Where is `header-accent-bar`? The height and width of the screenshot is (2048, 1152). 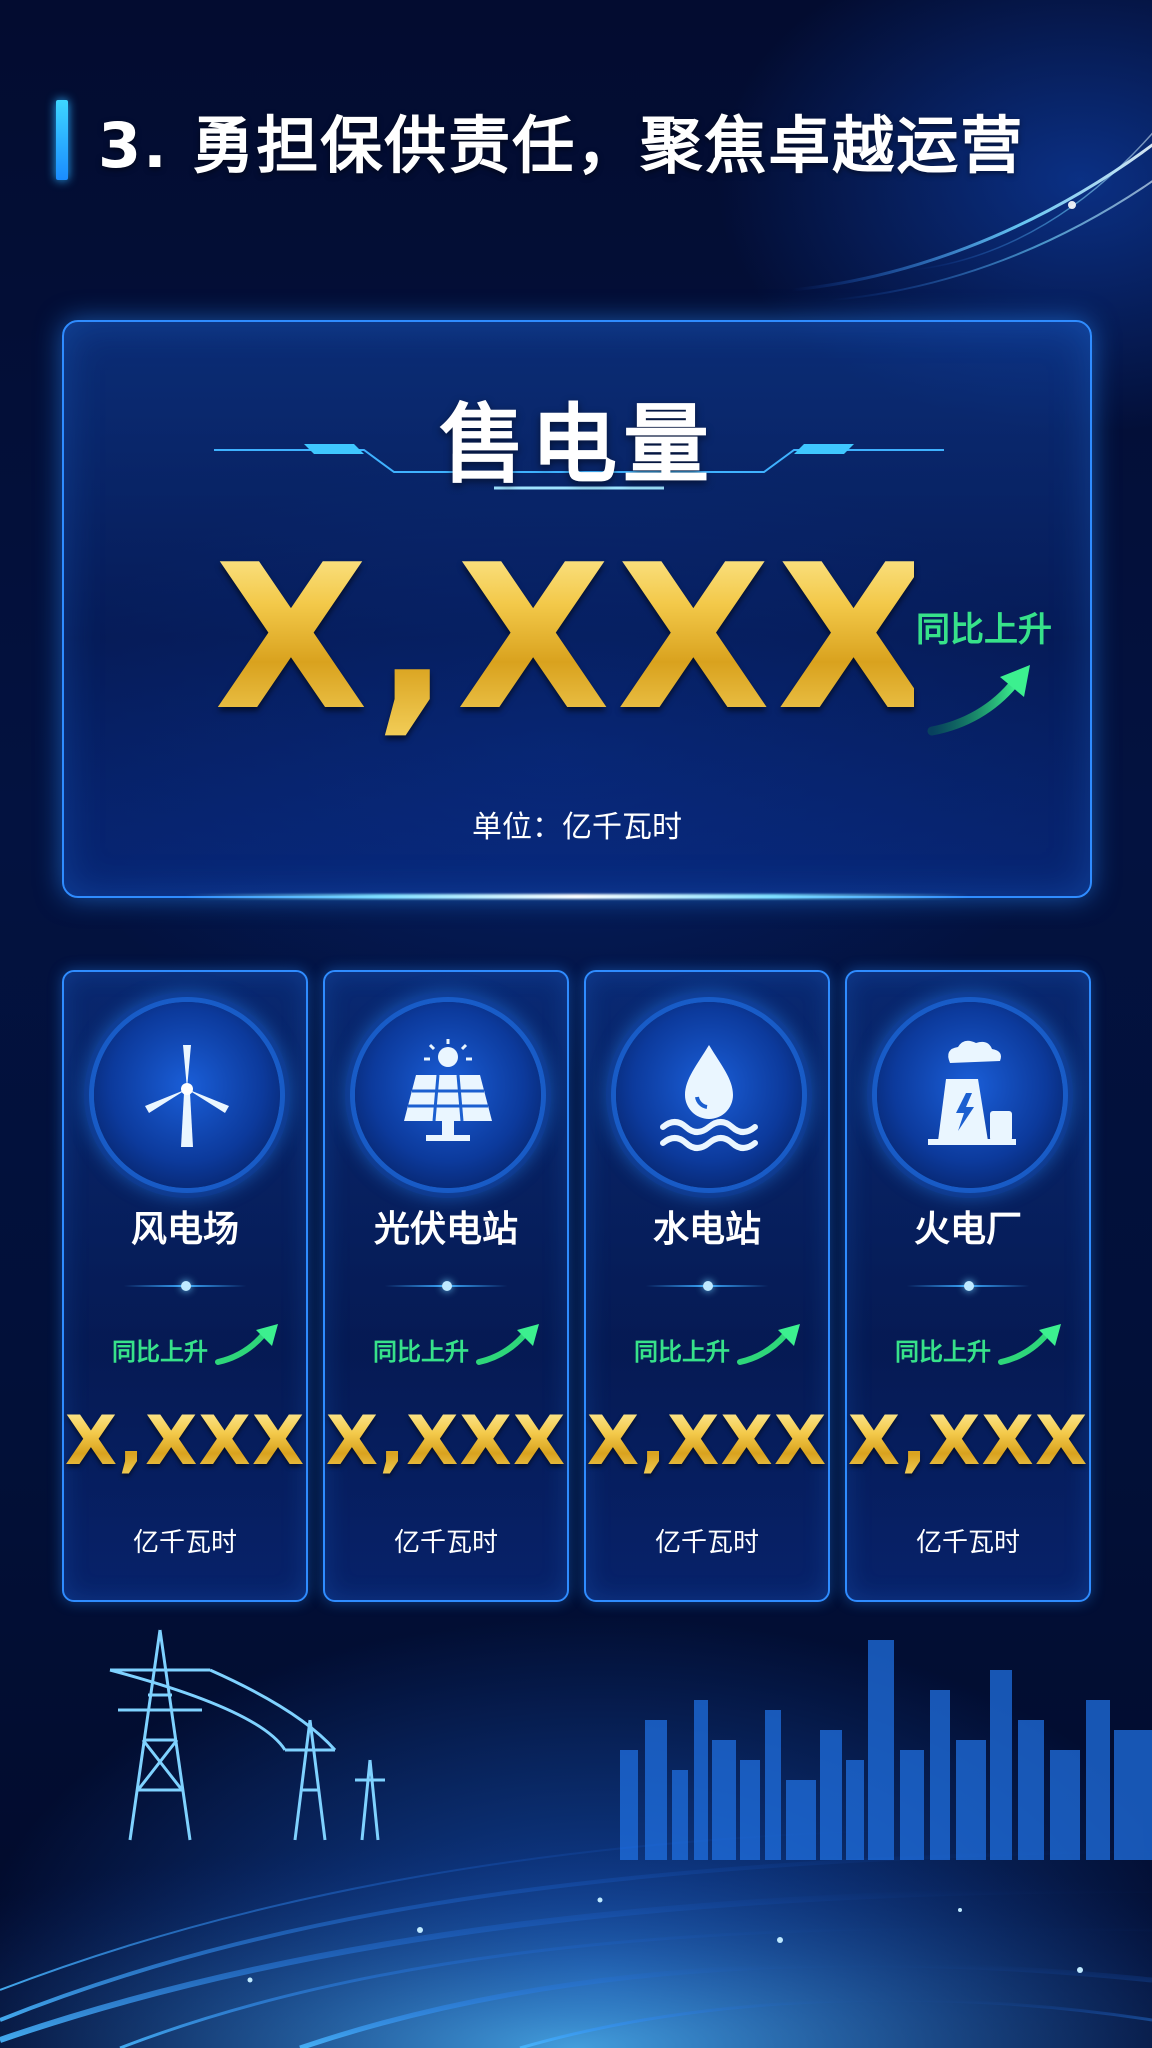 header-accent-bar is located at coordinates (62, 140).